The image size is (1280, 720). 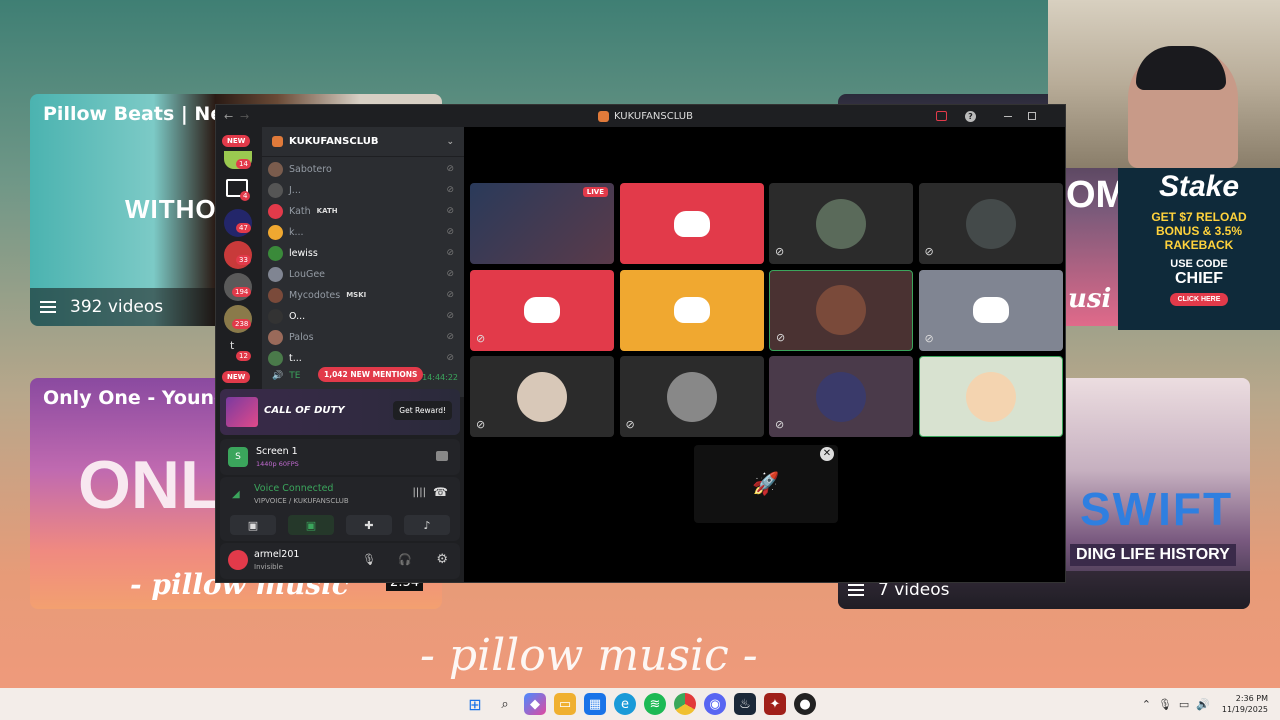 What do you see at coordinates (365, 316) in the screenshot?
I see `member-row: O... ⊘` at bounding box center [365, 316].